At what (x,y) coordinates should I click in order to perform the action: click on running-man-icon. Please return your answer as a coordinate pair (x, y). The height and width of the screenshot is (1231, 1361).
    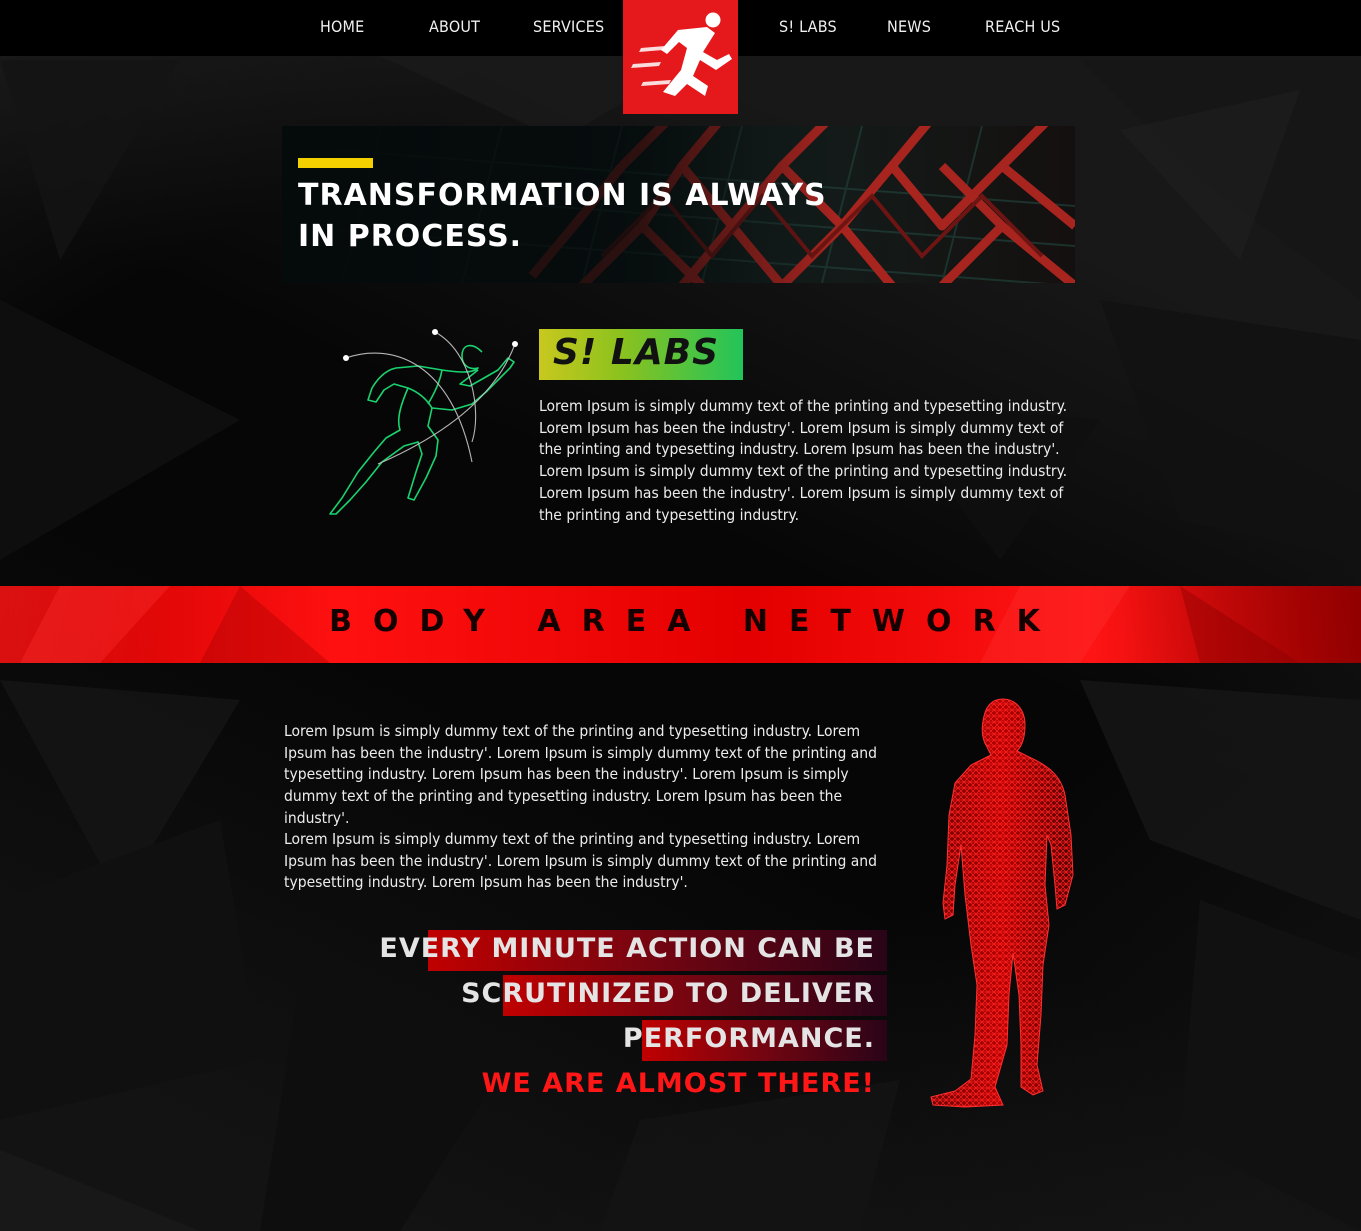
    Looking at the image, I should click on (681, 54).